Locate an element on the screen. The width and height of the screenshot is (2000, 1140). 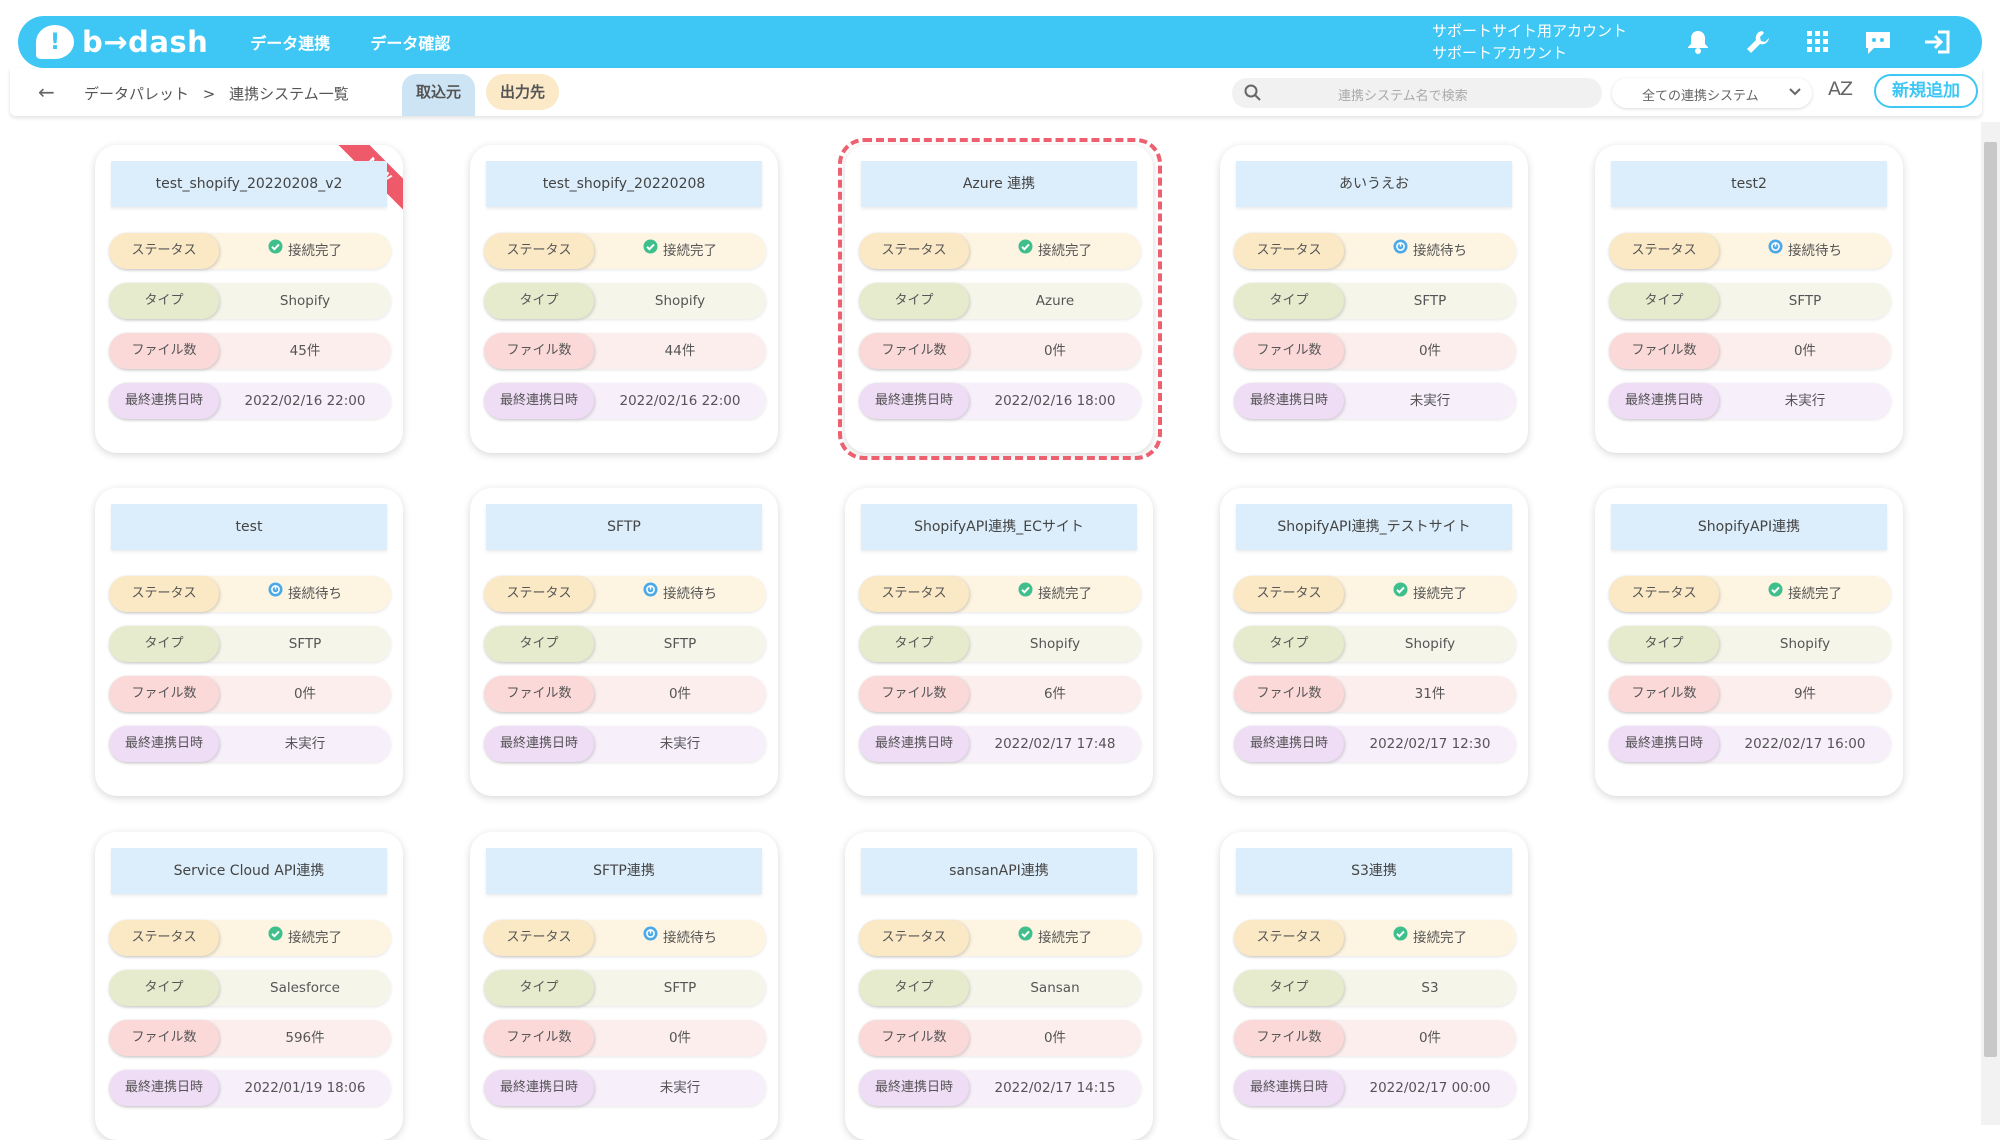
files-row: ファイル数 596件 is located at coordinates (250, 1038).